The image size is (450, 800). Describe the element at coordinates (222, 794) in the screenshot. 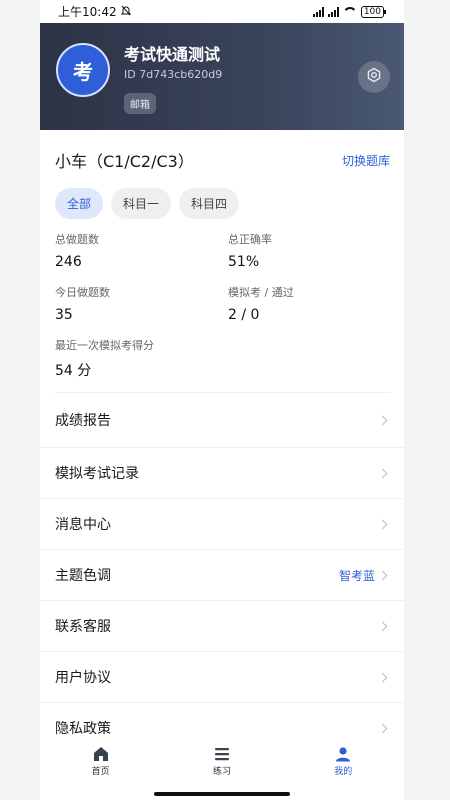

I see `home-indicator` at that location.